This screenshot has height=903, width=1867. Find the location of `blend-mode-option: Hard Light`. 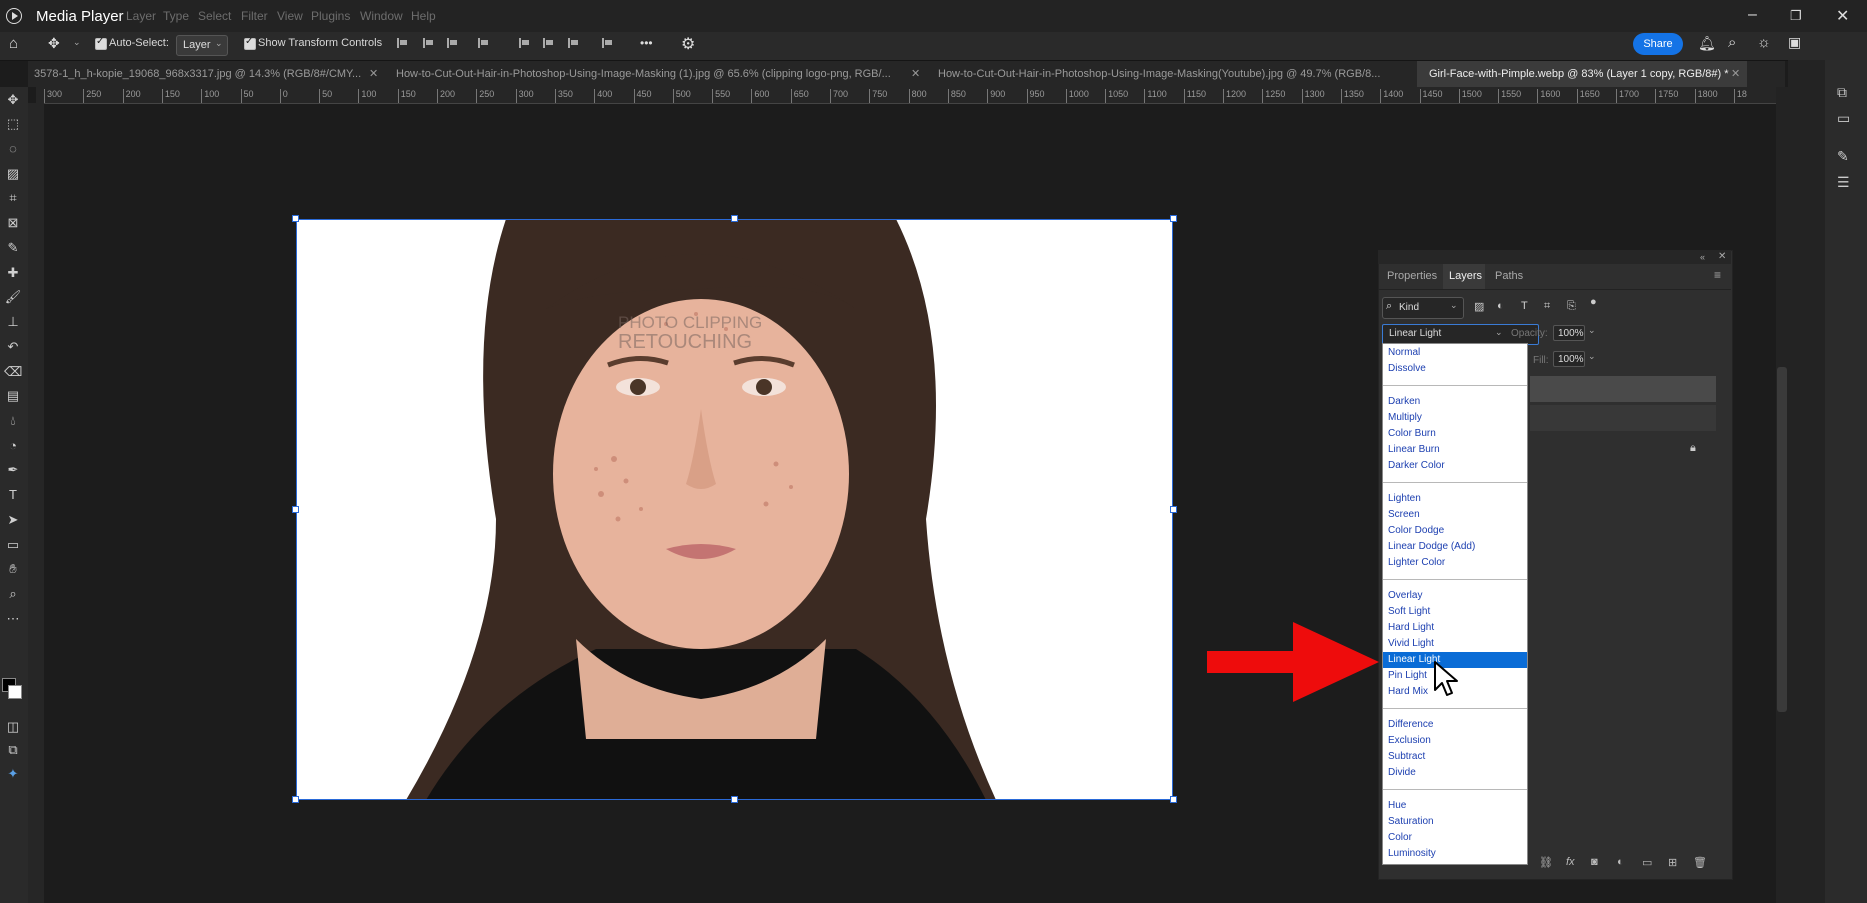

blend-mode-option: Hard Light is located at coordinates (1455, 628).